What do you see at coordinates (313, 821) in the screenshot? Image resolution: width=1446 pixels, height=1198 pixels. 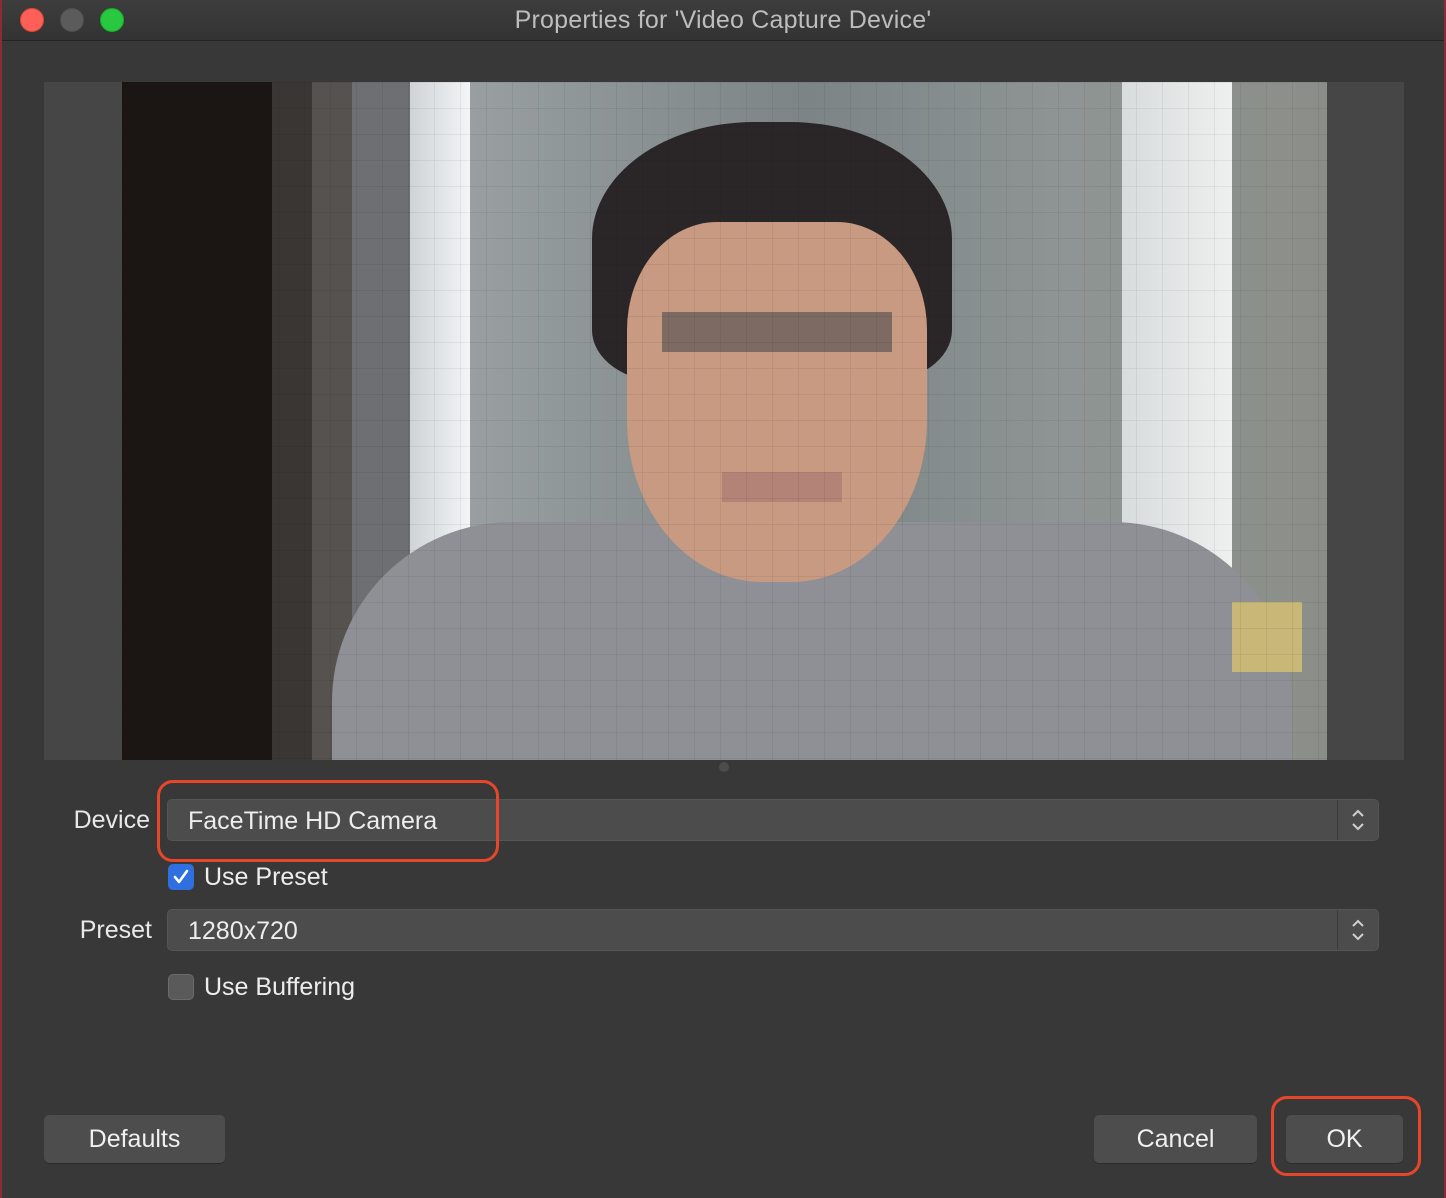 I see `device-select-value: FaceTime HD Camera` at bounding box center [313, 821].